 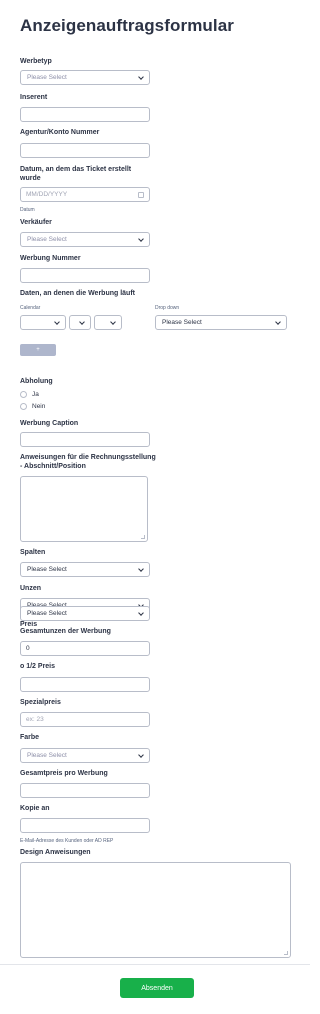 I want to click on preis-select: Please Select, so click(x=85, y=613).